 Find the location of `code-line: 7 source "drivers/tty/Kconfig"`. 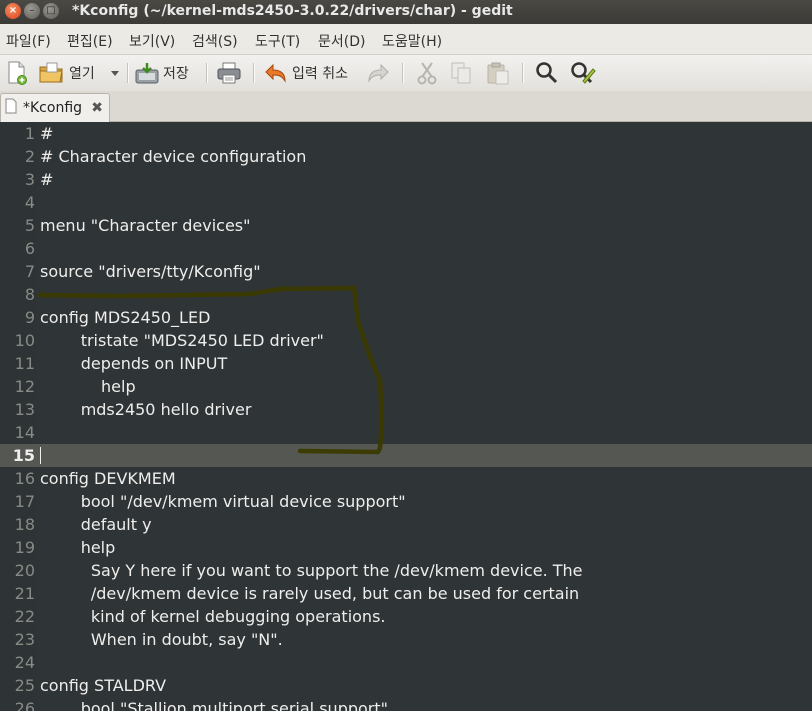

code-line: 7 source "drivers/tty/Kconfig" is located at coordinates (406, 271).